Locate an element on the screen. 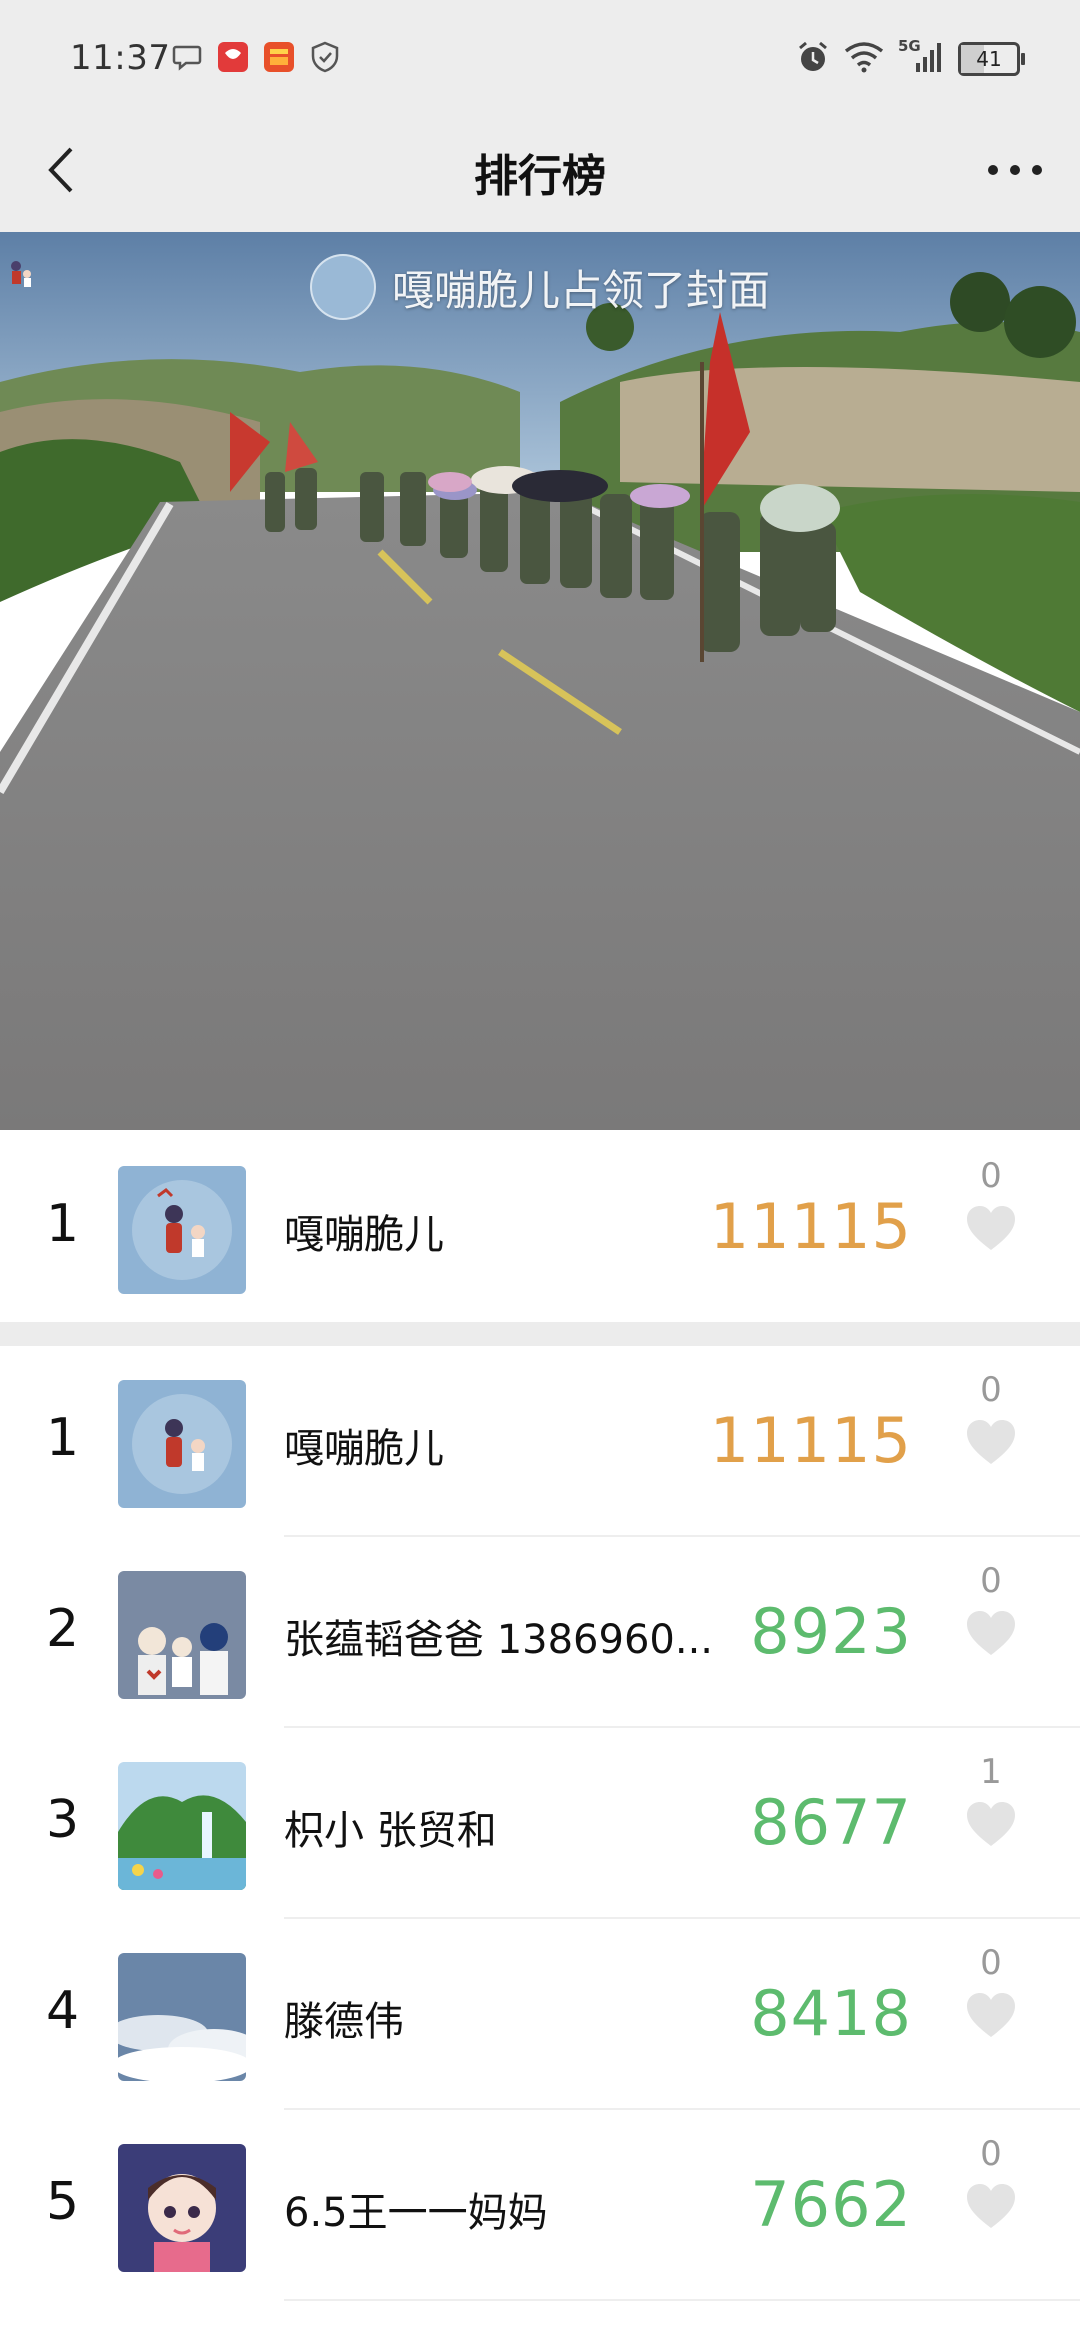  page-title: 排行榜 is located at coordinates (540, 176).